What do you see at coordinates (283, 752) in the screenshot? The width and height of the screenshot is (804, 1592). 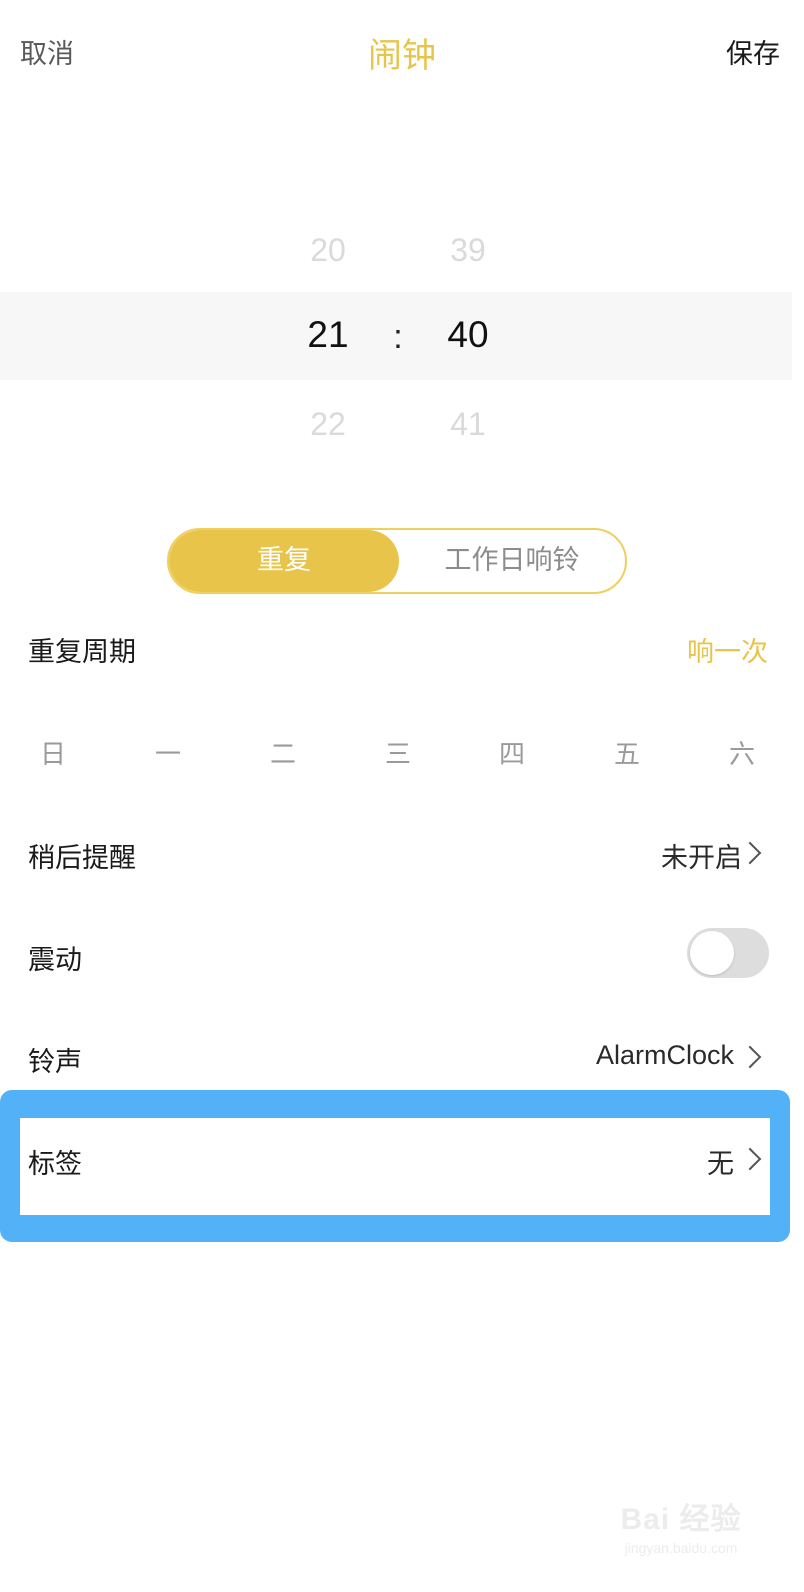 I see `weekday-tue: 二` at bounding box center [283, 752].